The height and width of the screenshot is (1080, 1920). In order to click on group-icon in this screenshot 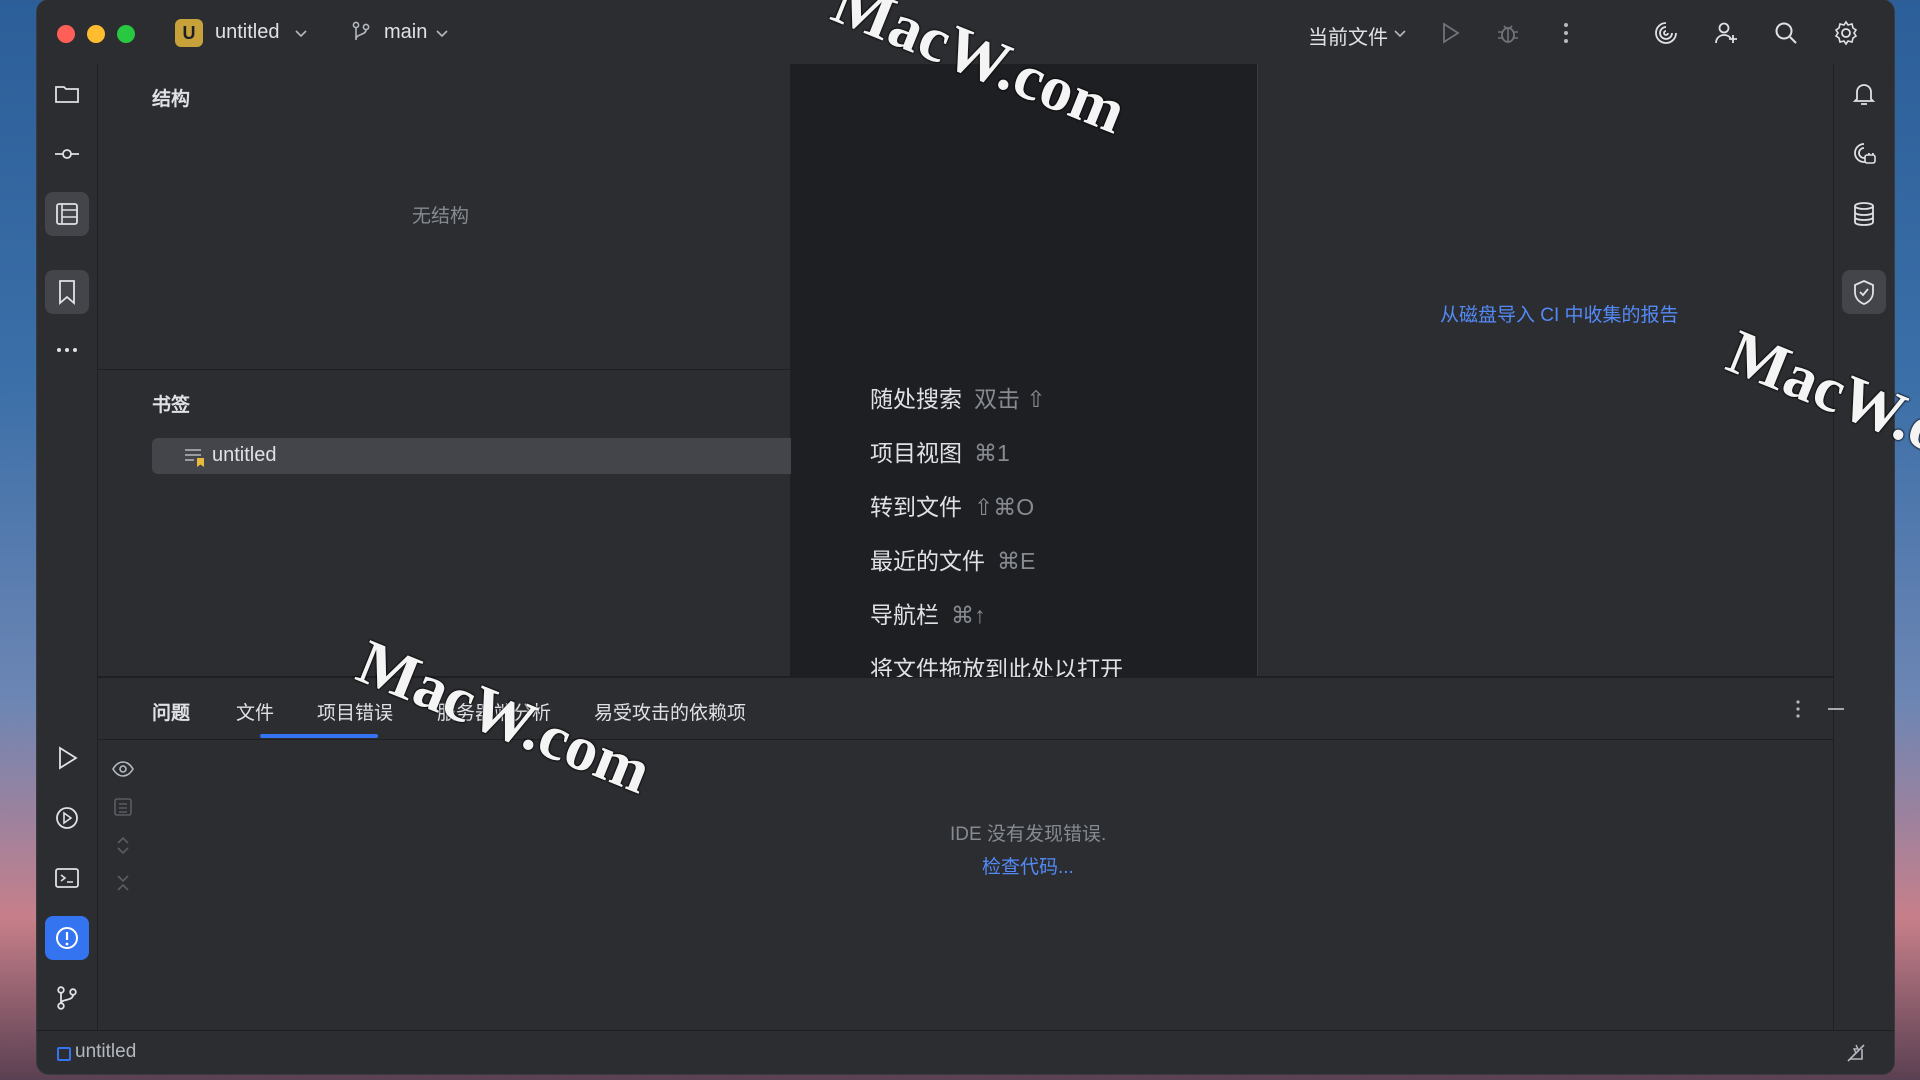, I will do `click(123, 807)`.